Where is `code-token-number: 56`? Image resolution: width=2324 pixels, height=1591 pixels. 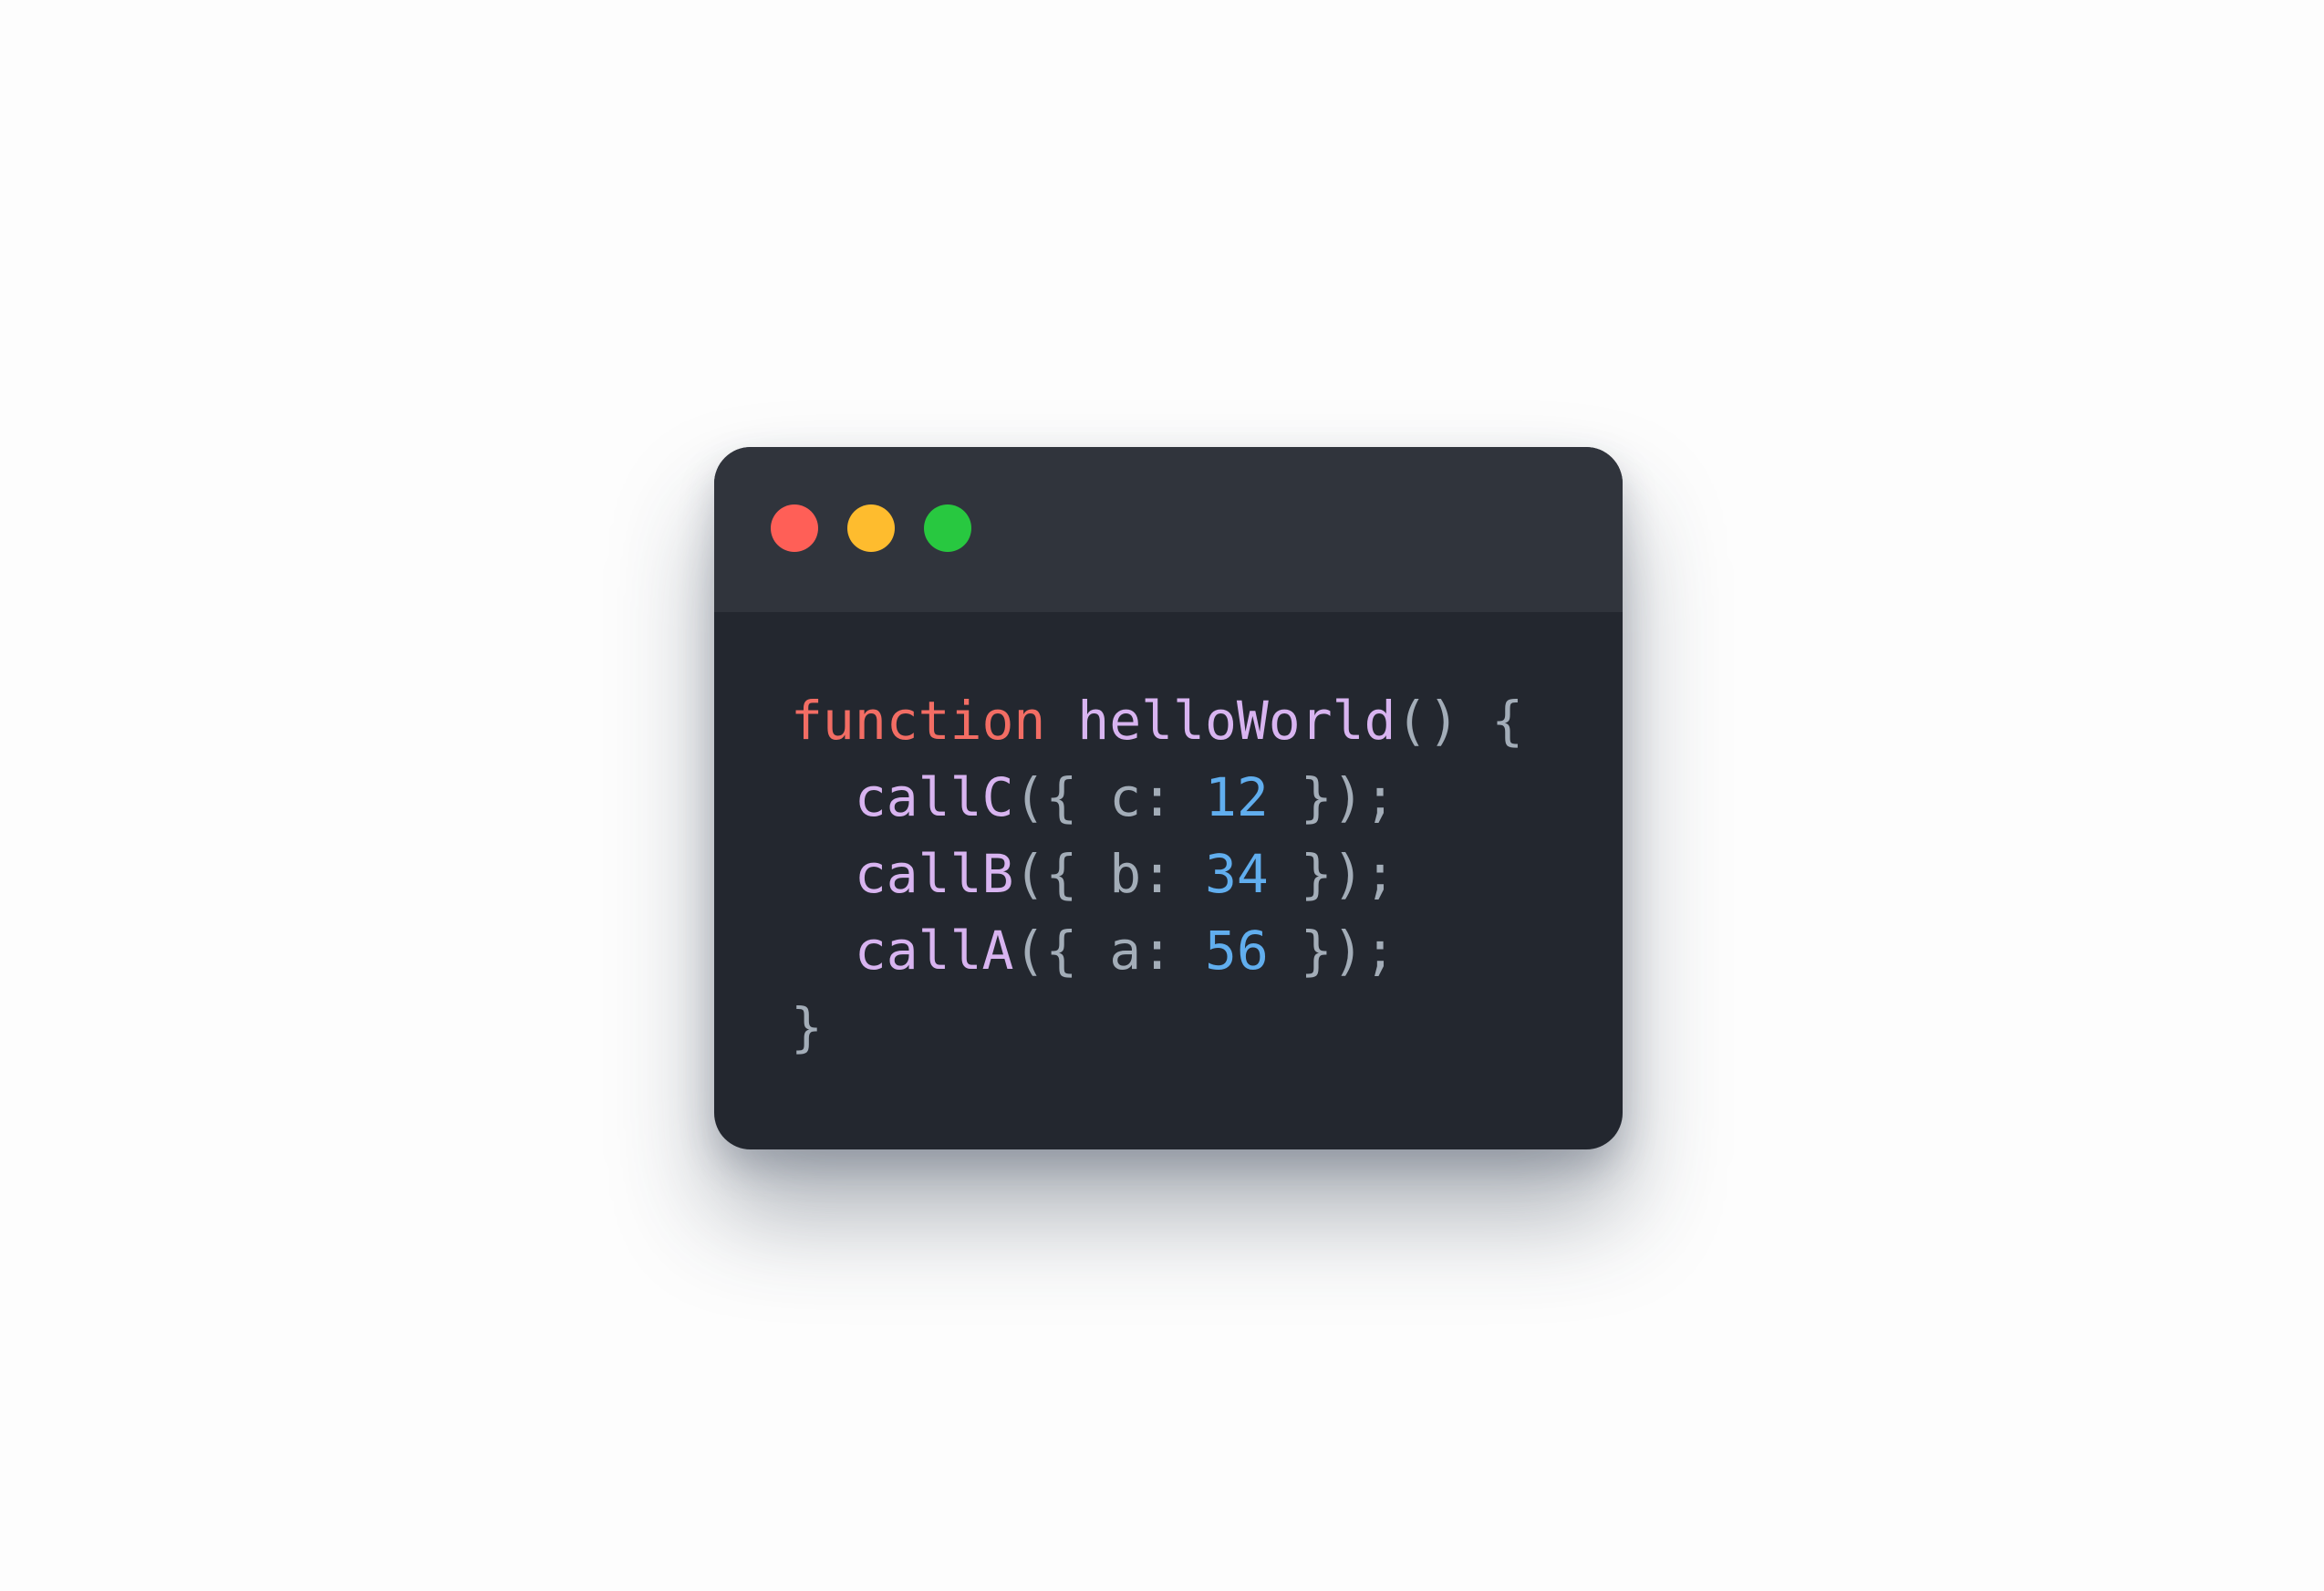
code-token-number: 56 is located at coordinates (1236, 951).